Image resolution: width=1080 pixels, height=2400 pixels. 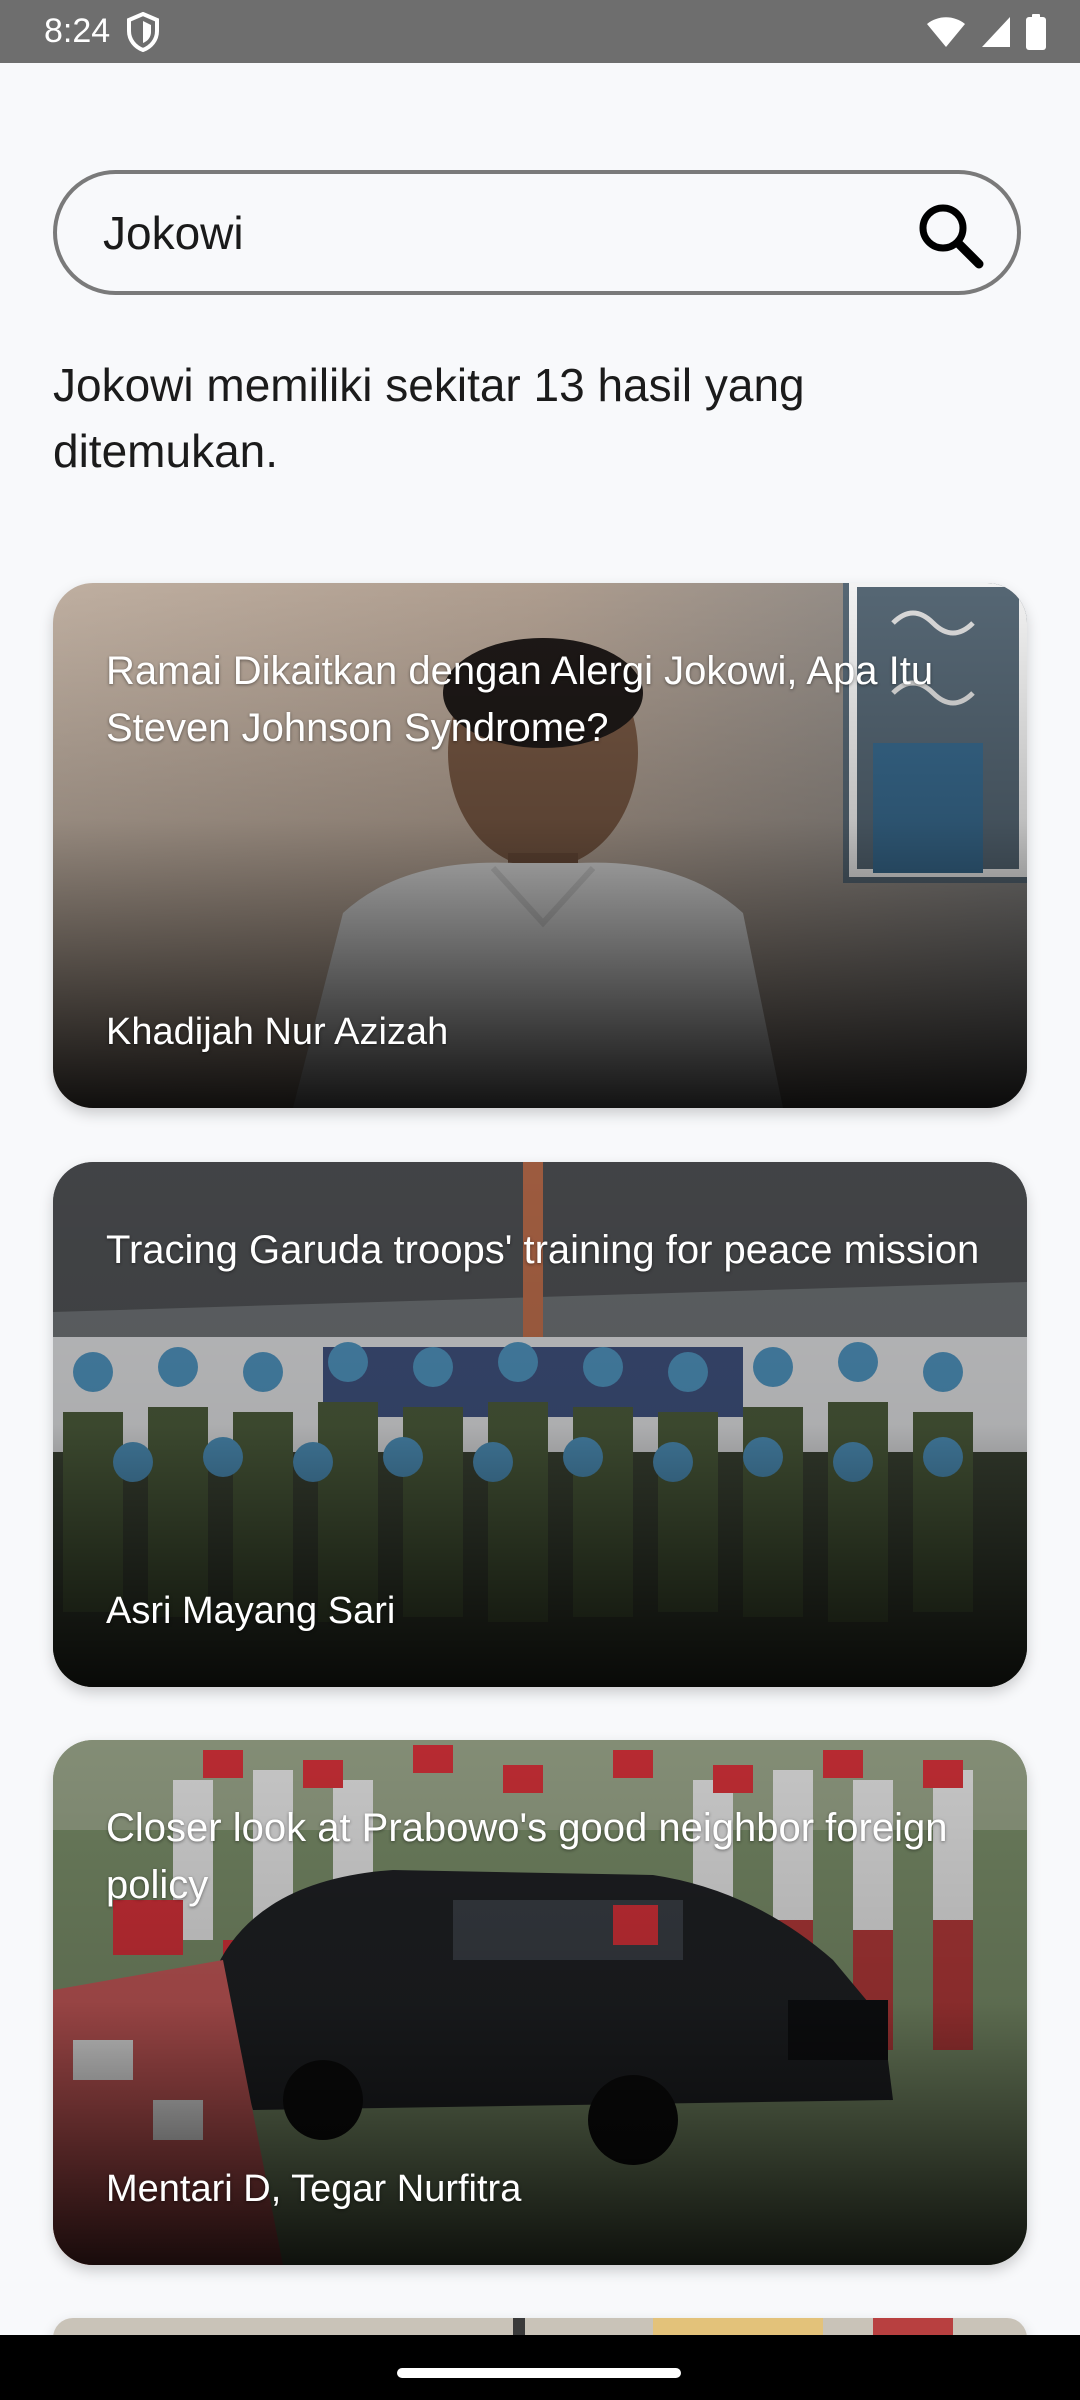 What do you see at coordinates (540, 31) in the screenshot?
I see `status-bar: 8:24` at bounding box center [540, 31].